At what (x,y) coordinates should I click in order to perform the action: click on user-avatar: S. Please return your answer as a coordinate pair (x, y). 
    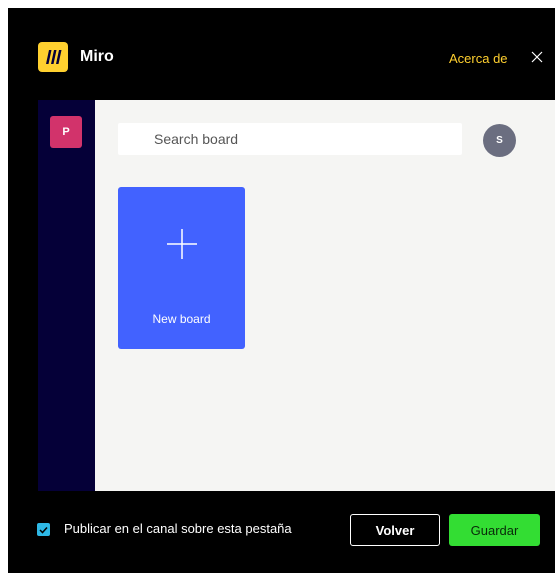
    Looking at the image, I should click on (499, 140).